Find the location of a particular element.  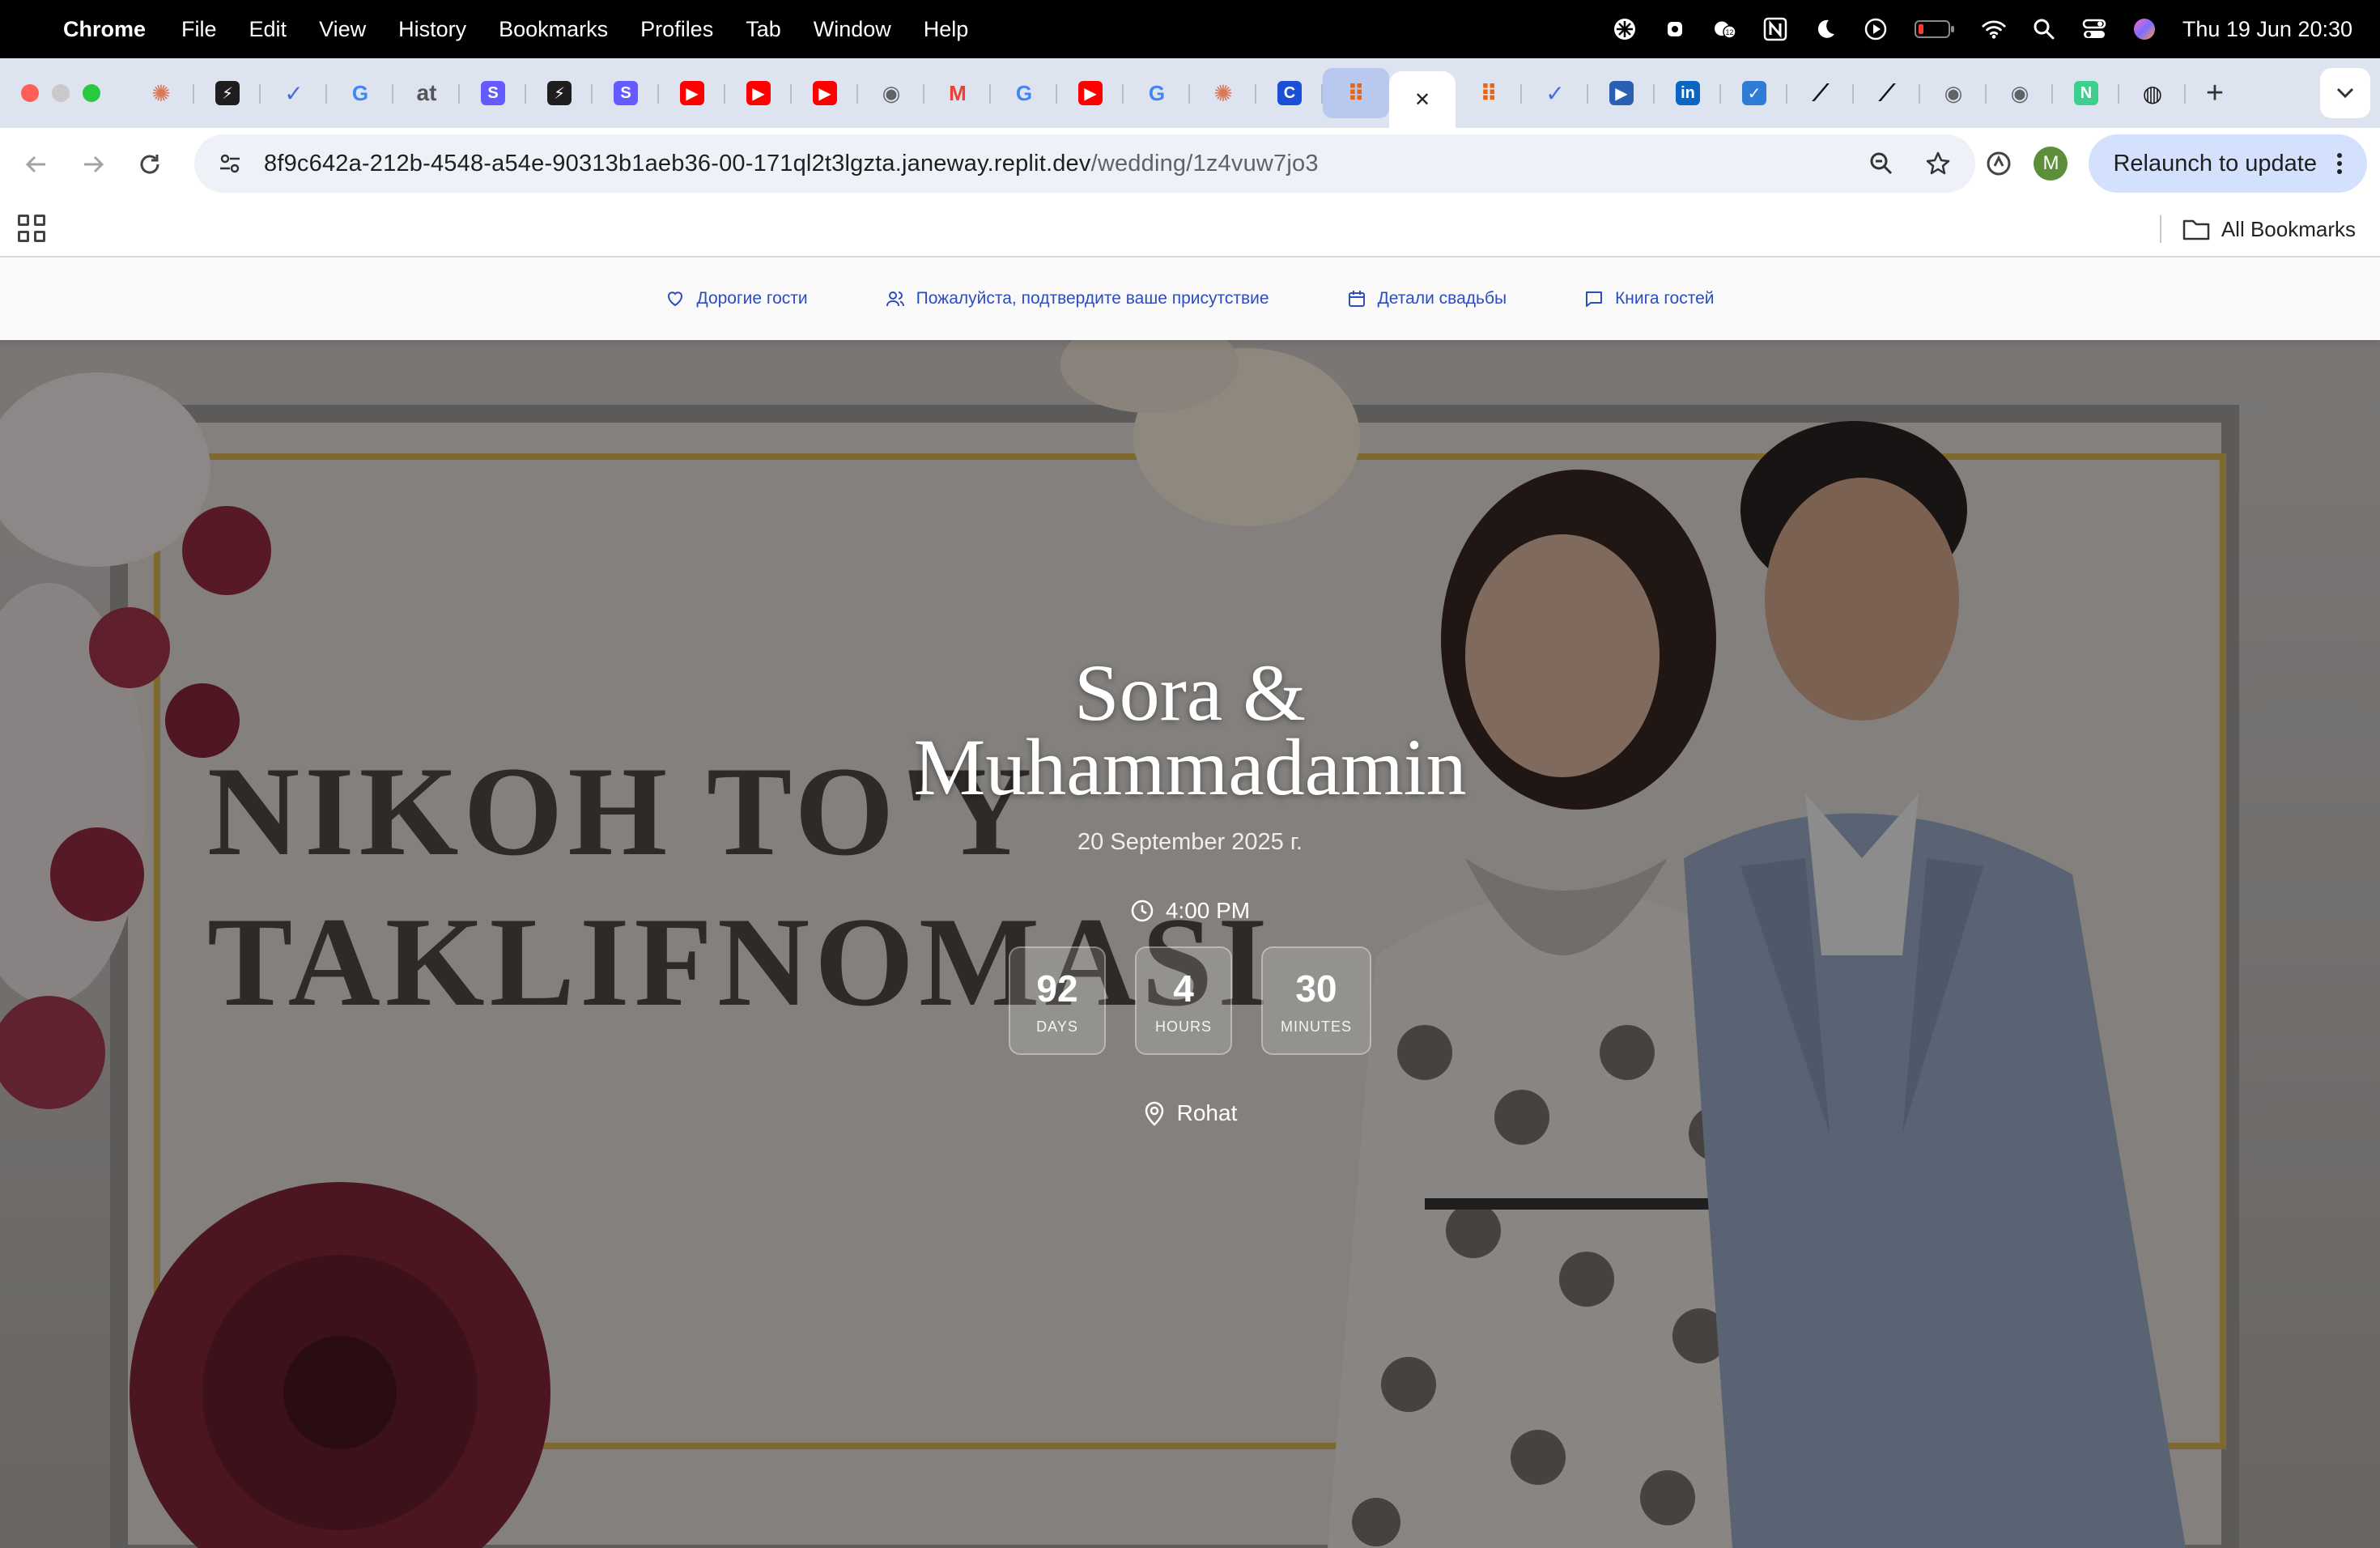

wand-icon: ⟋ is located at coordinates (1821, 92).